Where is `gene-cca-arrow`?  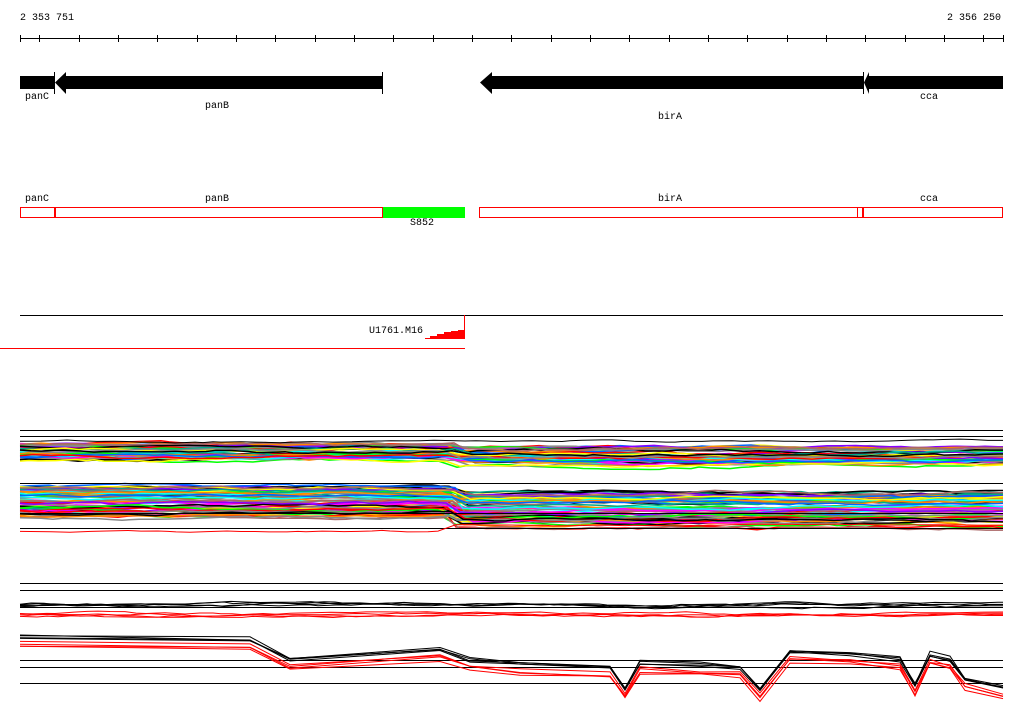
gene-cca-arrow is located at coordinates (933, 83).